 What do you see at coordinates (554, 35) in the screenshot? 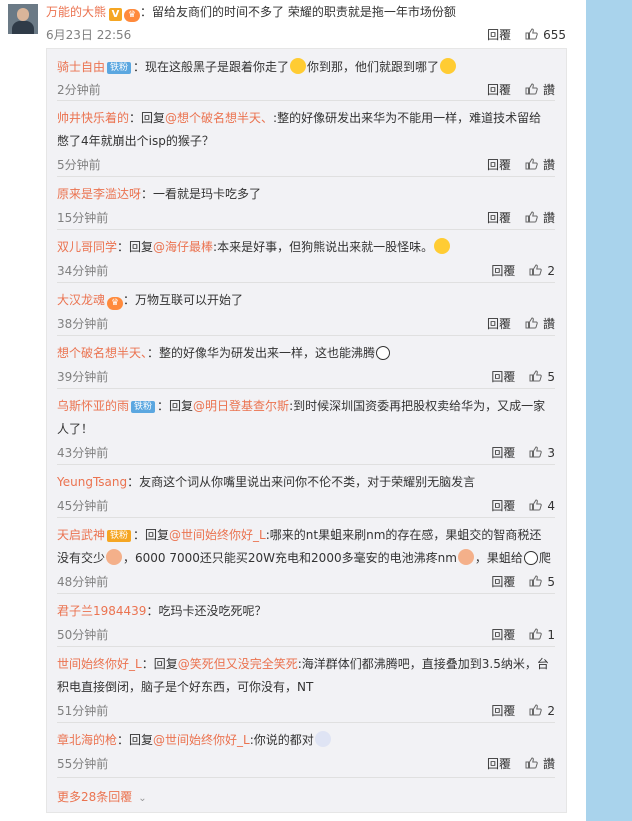
I see `like-count: 655` at bounding box center [554, 35].